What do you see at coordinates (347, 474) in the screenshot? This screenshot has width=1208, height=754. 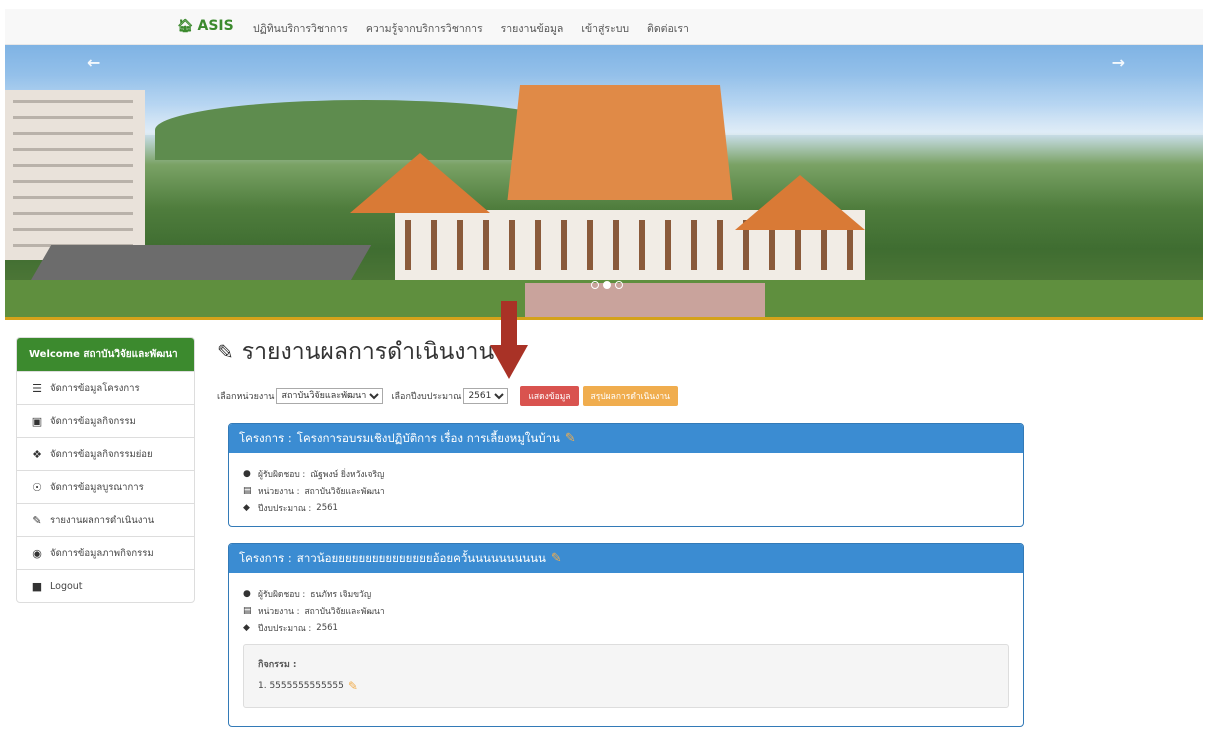 I see `owner-value: ณัฐพงษ์ ยิ่งหวังเจริญ` at bounding box center [347, 474].